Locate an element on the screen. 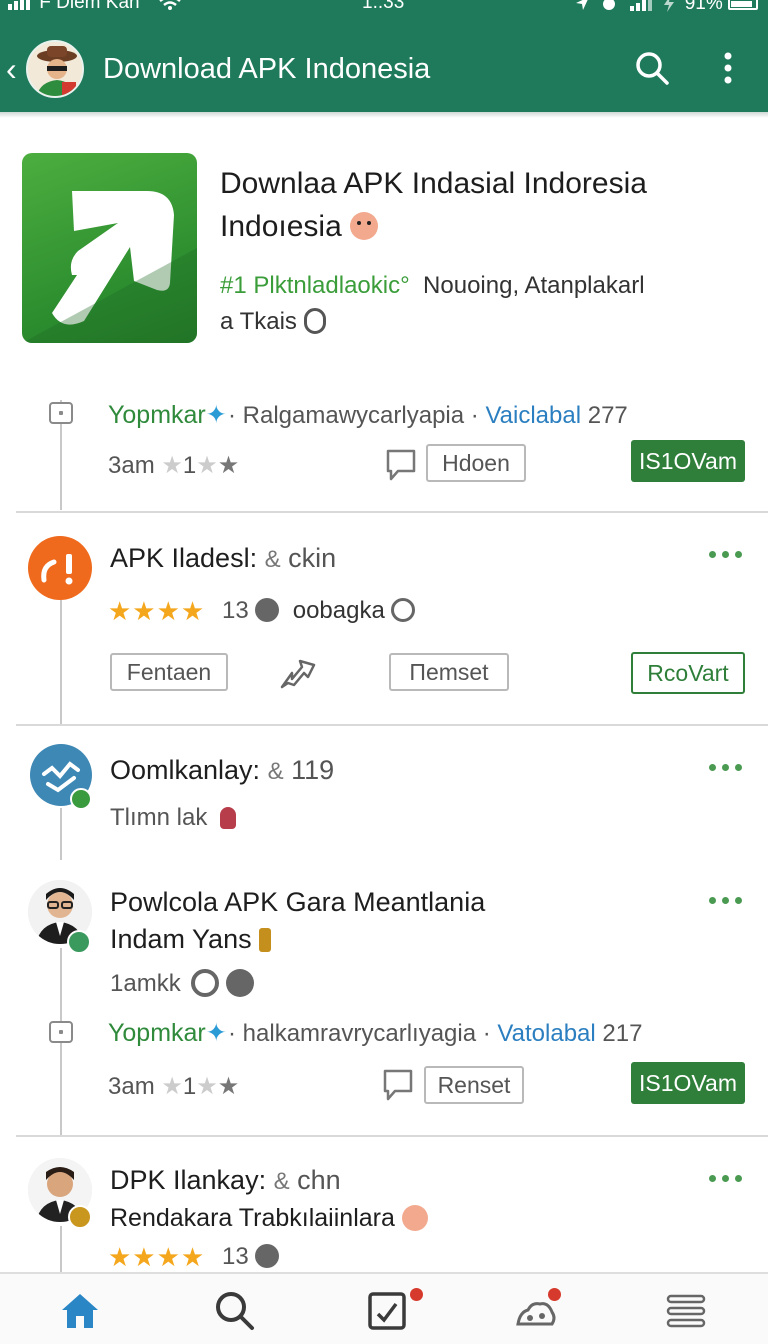  hero-sub-line1: #1 Plktnladlaokic° Nouoing, Atanplakarl is located at coordinates (485, 286).